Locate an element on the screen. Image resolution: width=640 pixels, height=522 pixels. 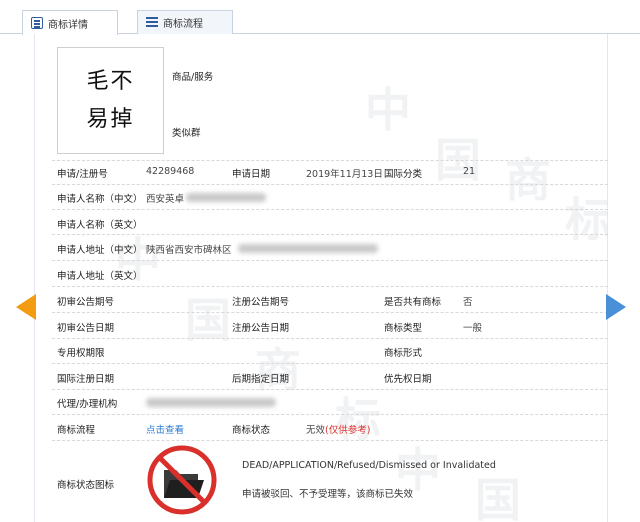
tm-type-label: 商标类型 is located at coordinates (403, 328).